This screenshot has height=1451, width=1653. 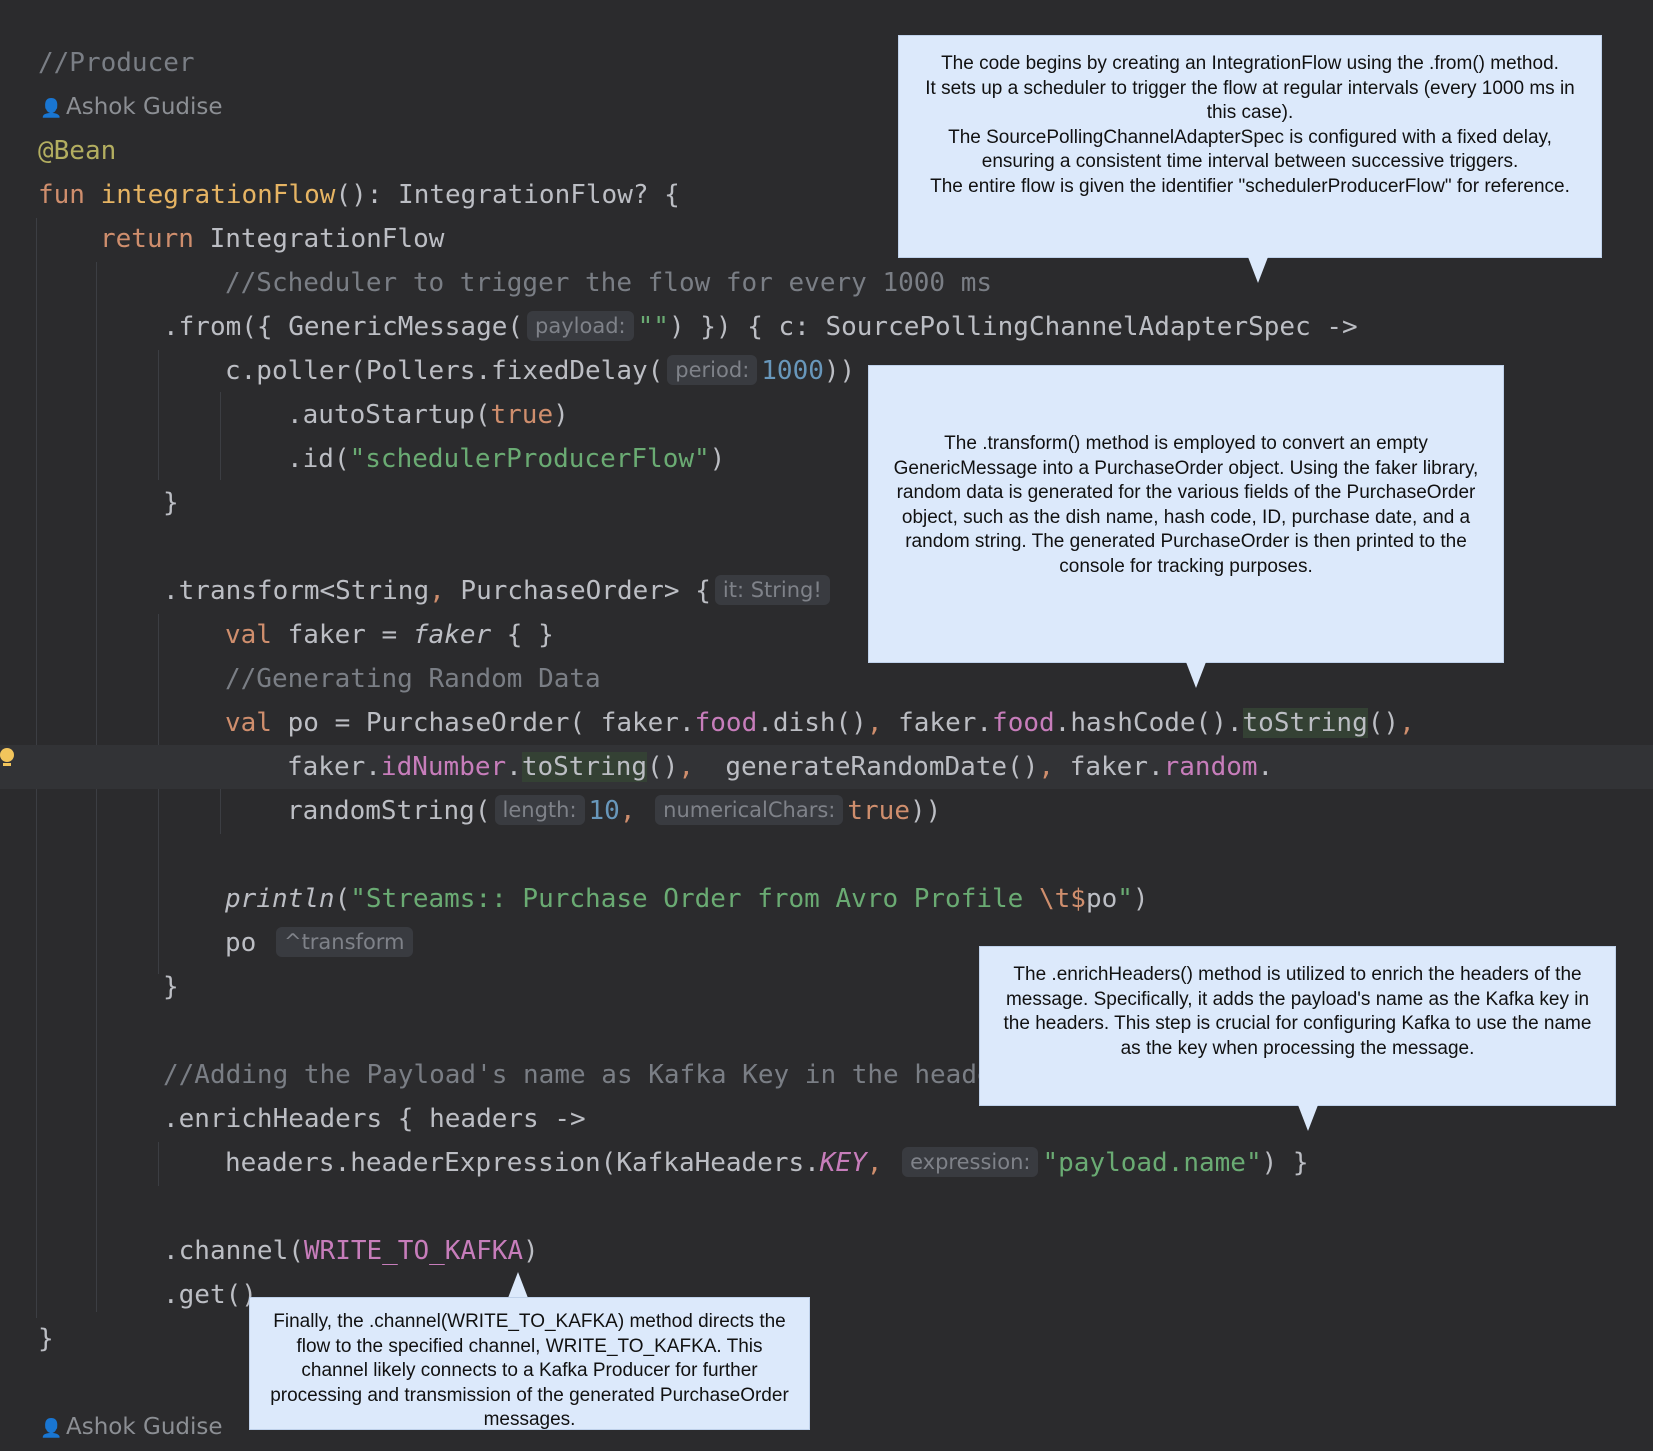 I want to click on constant: WRITE_TO_KAFKA, so click(x=413, y=1251).